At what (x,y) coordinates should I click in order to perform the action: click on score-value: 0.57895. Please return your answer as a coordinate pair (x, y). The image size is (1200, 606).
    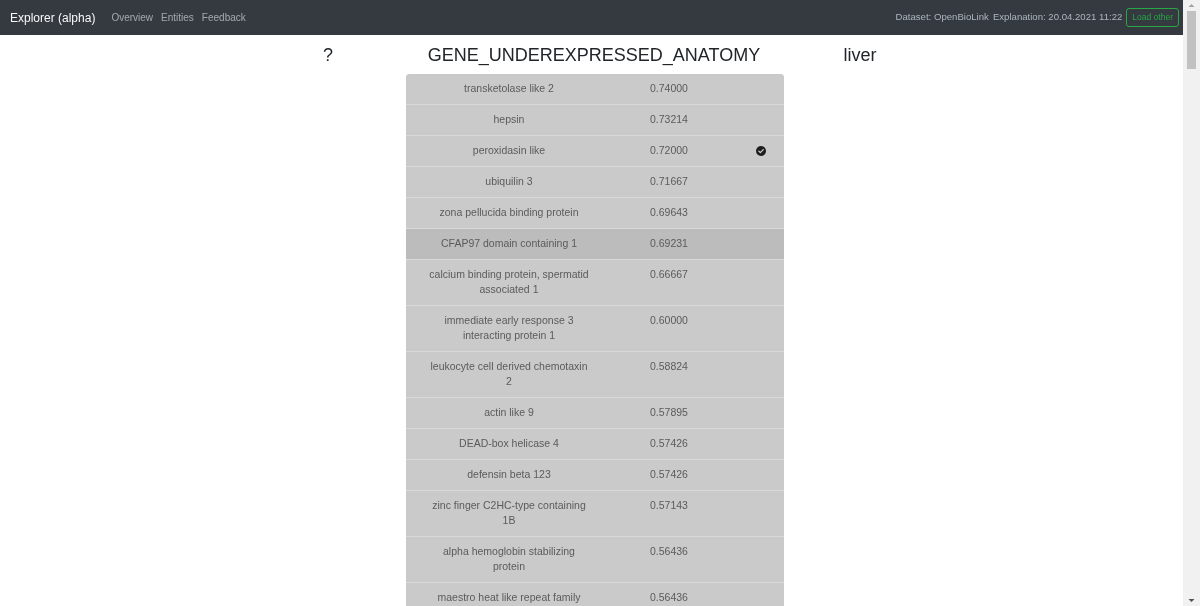
    Looking at the image, I should click on (669, 412).